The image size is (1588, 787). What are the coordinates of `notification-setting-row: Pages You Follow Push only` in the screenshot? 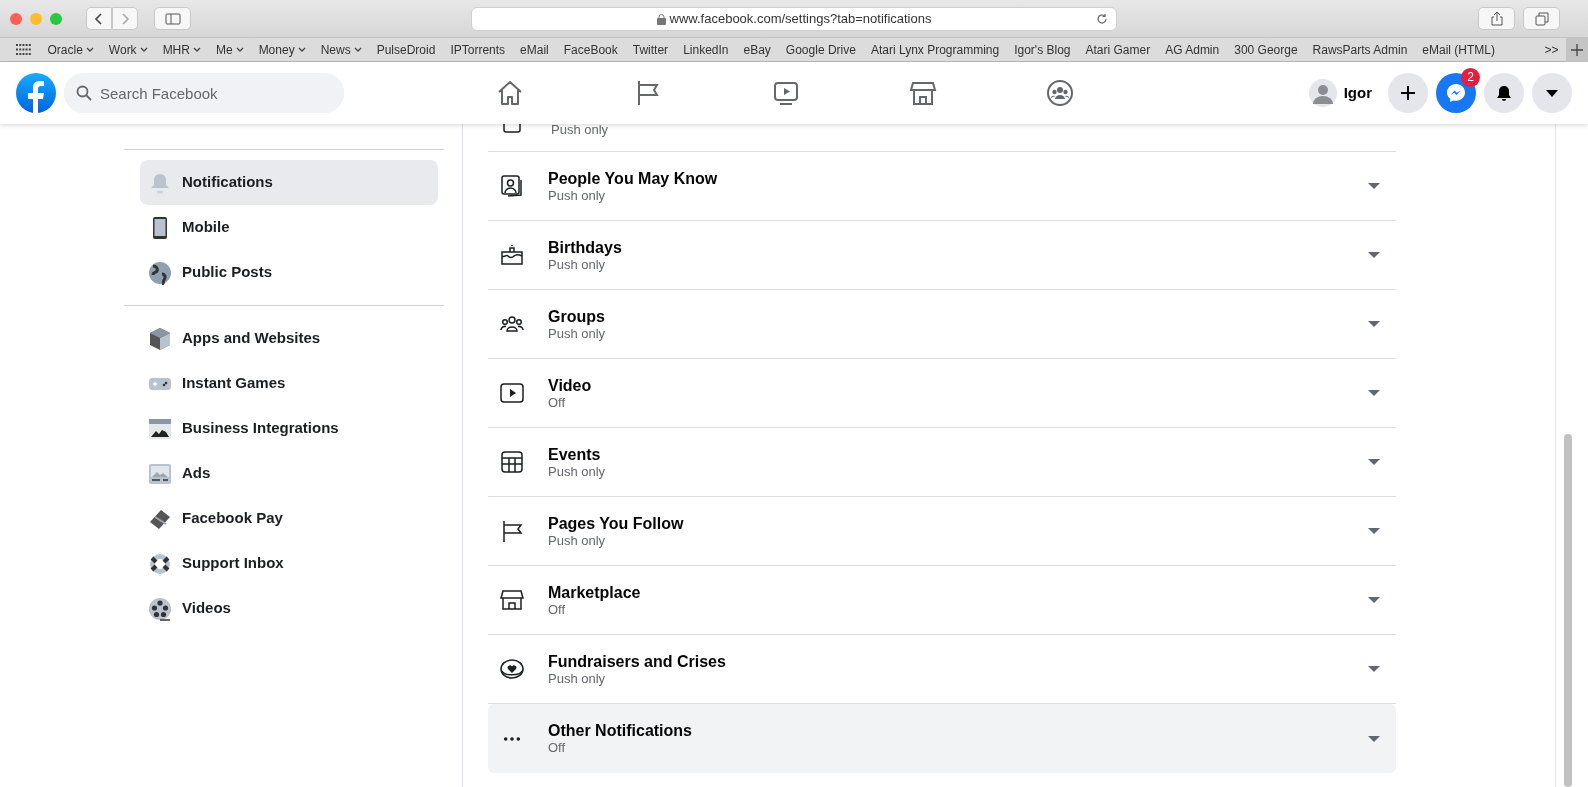 It's located at (942, 531).